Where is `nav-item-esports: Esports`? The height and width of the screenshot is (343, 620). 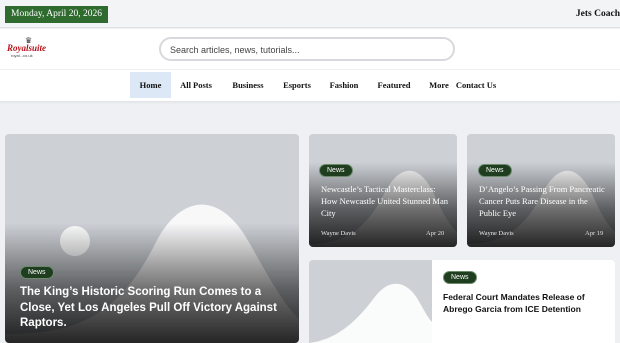 nav-item-esports: Esports is located at coordinates (297, 85).